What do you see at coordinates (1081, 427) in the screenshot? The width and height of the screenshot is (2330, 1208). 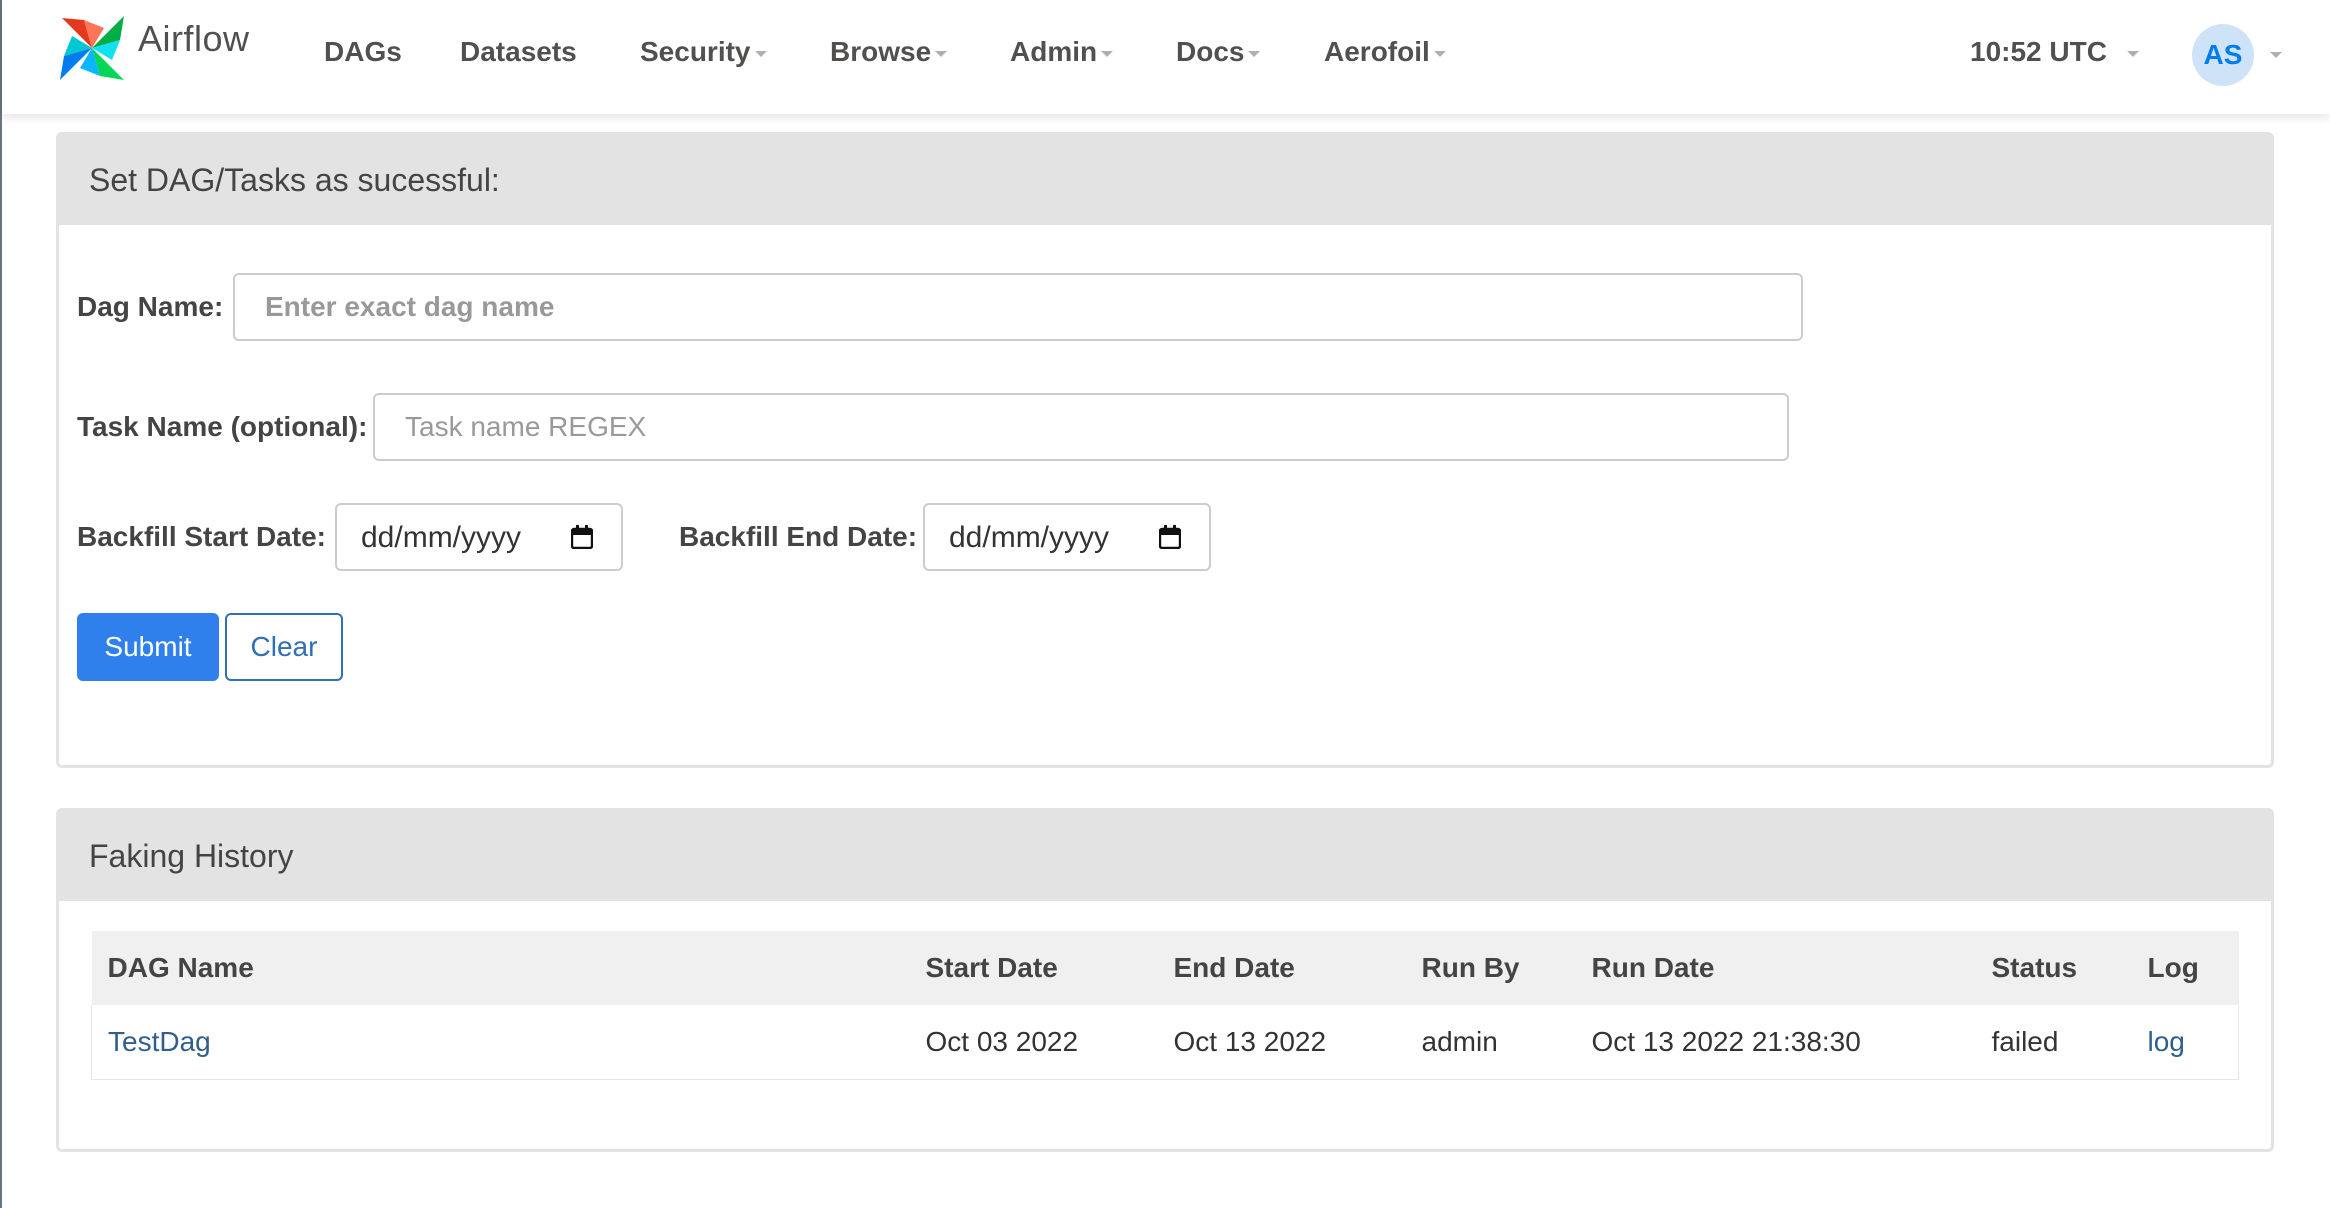 I see `task-name-input` at bounding box center [1081, 427].